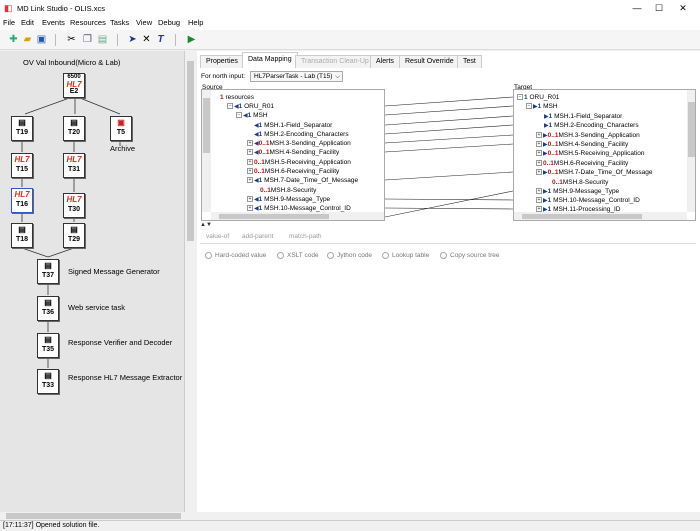 Image resolution: width=700 pixels, height=531 pixels. I want to click on subtab-value-of: value-of, so click(217, 236).